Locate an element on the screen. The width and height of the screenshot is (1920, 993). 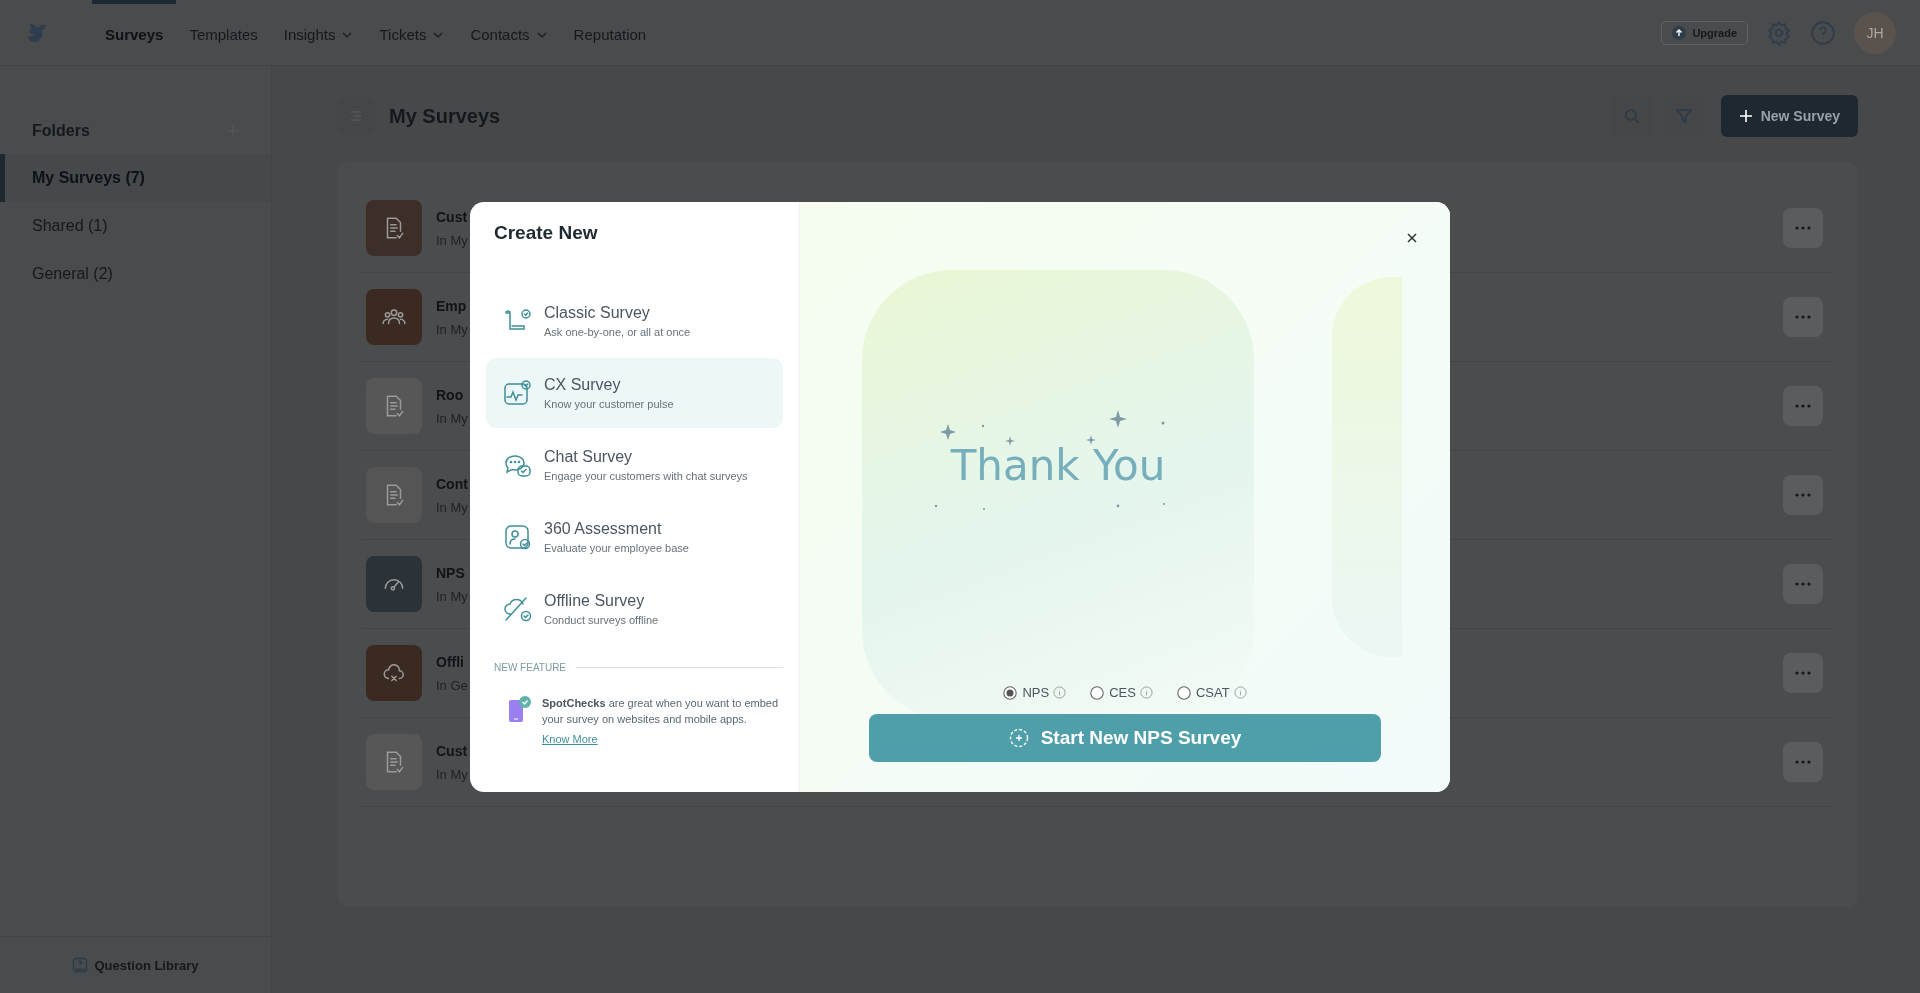
survey-metric-radio: CES is located at coordinates (1113, 692).